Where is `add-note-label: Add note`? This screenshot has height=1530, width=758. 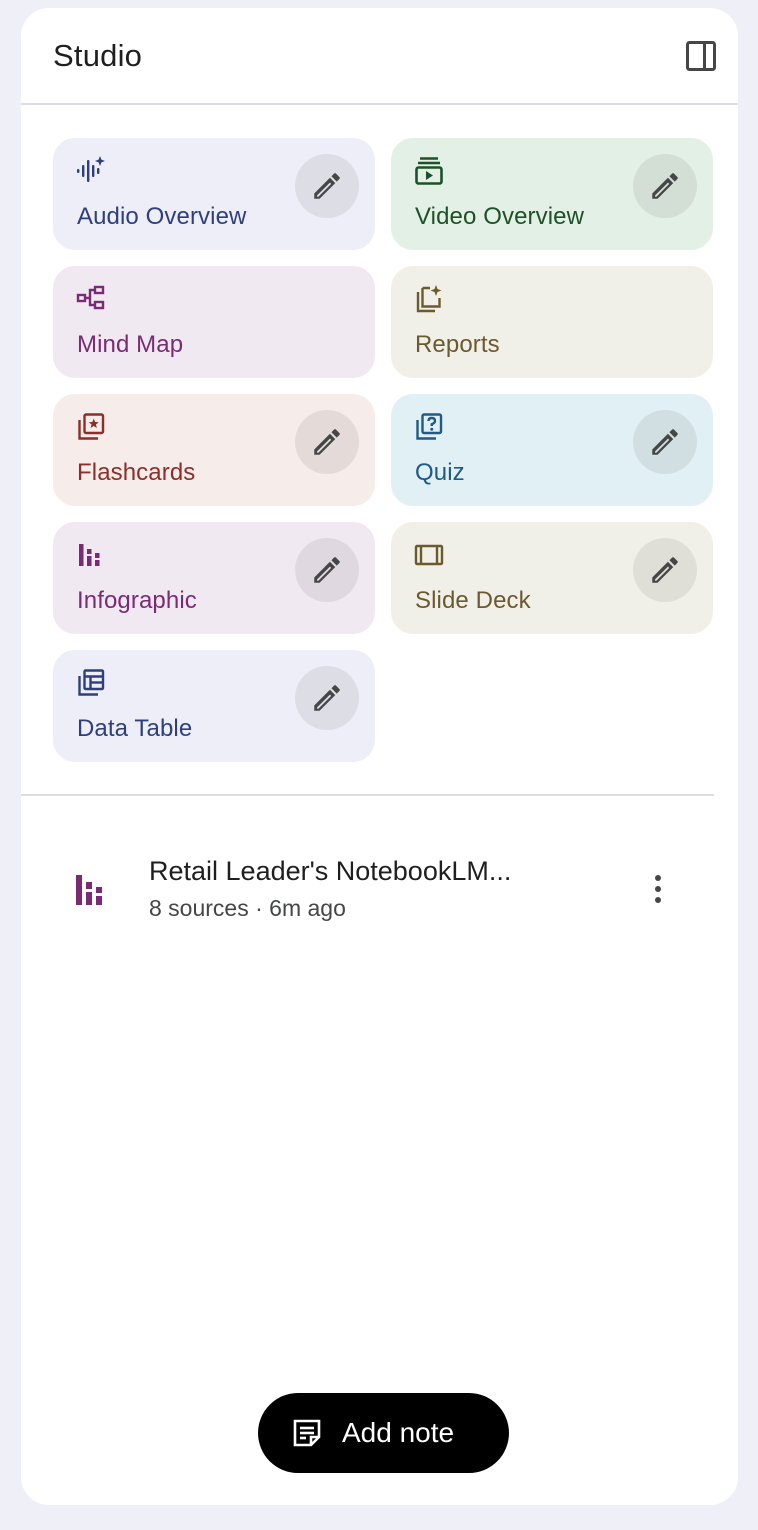 add-note-label: Add note is located at coordinates (398, 1432).